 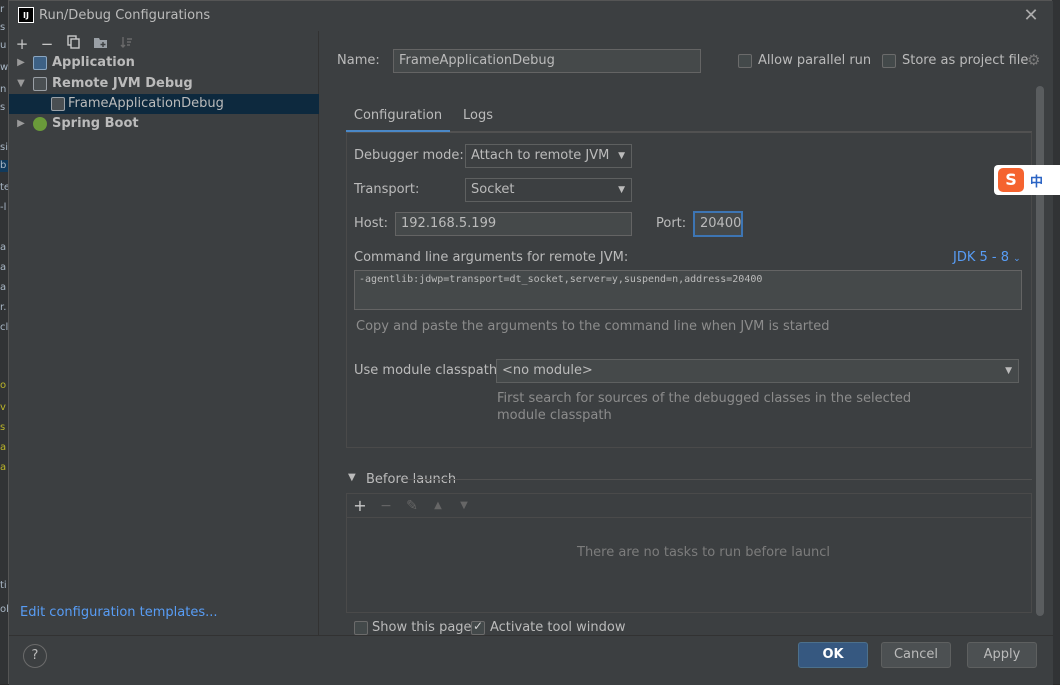 I want to click on tree-item-frame-application-debug: FrameApplicationDebug, so click(x=164, y=104).